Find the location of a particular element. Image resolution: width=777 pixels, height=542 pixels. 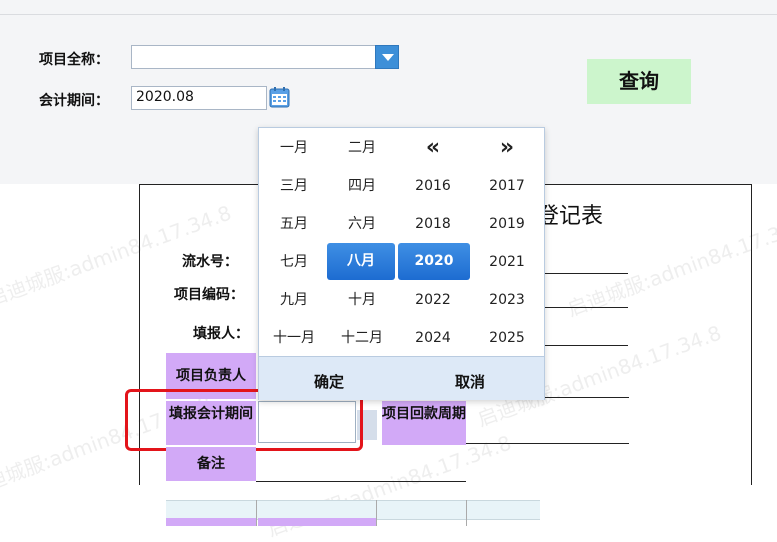

dropdown-button is located at coordinates (387, 57).